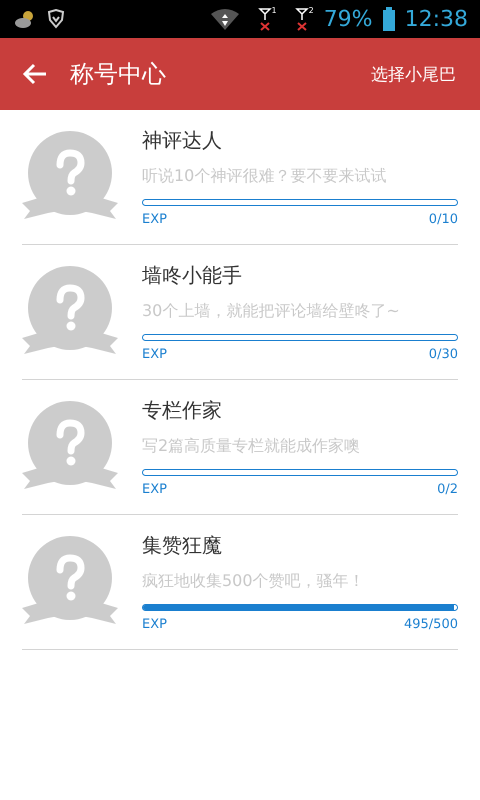 This screenshot has width=480, height=800. Describe the element at coordinates (182, 545) in the screenshot. I see `title-name: 集赞狂魔` at that location.